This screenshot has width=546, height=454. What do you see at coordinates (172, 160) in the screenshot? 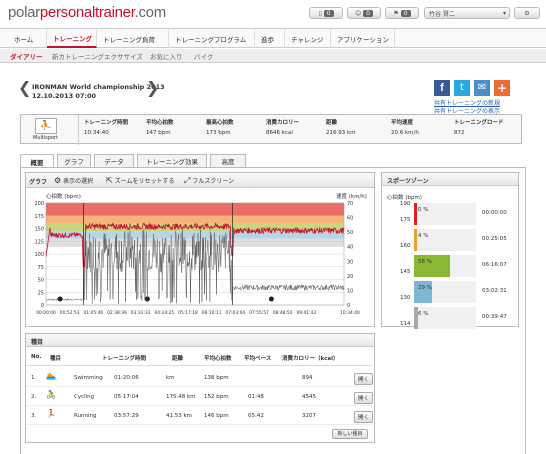
I see `tab-training-effect: トレーニング効果` at bounding box center [172, 160].